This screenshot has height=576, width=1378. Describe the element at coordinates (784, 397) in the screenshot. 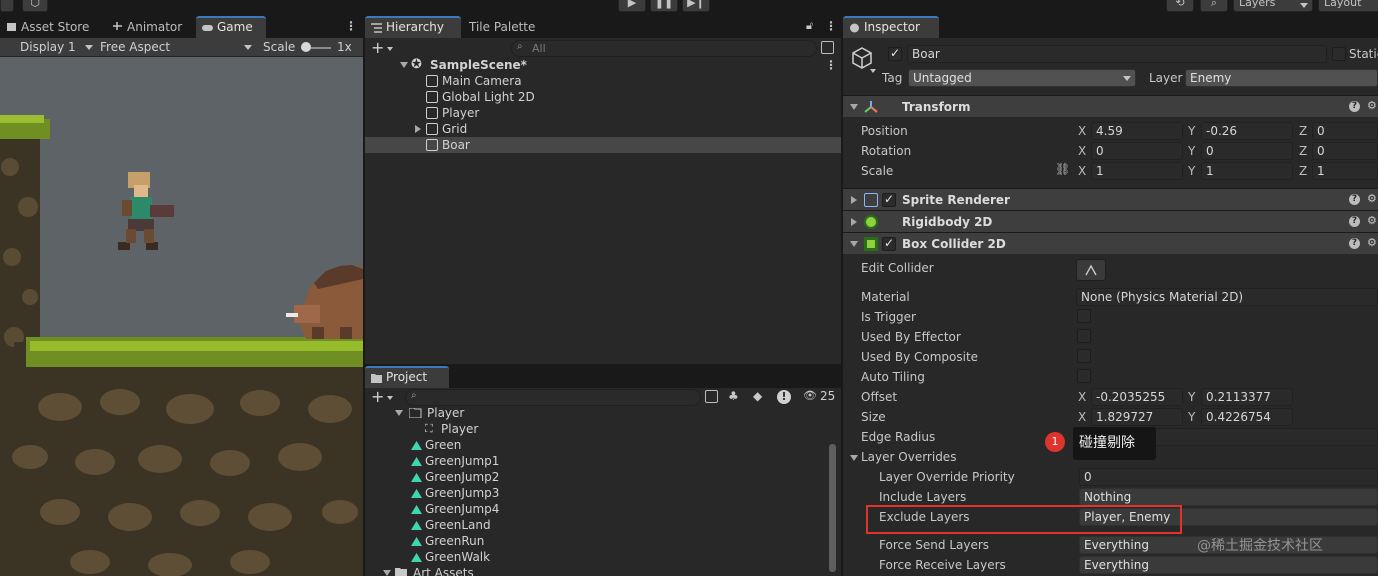

I see `error-icon: !` at that location.